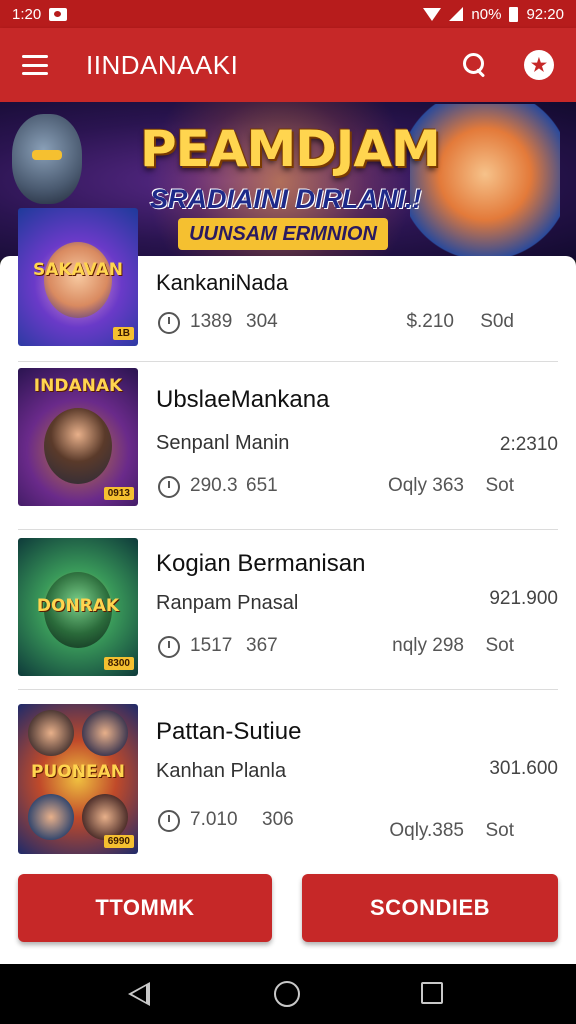  What do you see at coordinates (262, 321) in the screenshot?
I see `item-size: 304` at bounding box center [262, 321].